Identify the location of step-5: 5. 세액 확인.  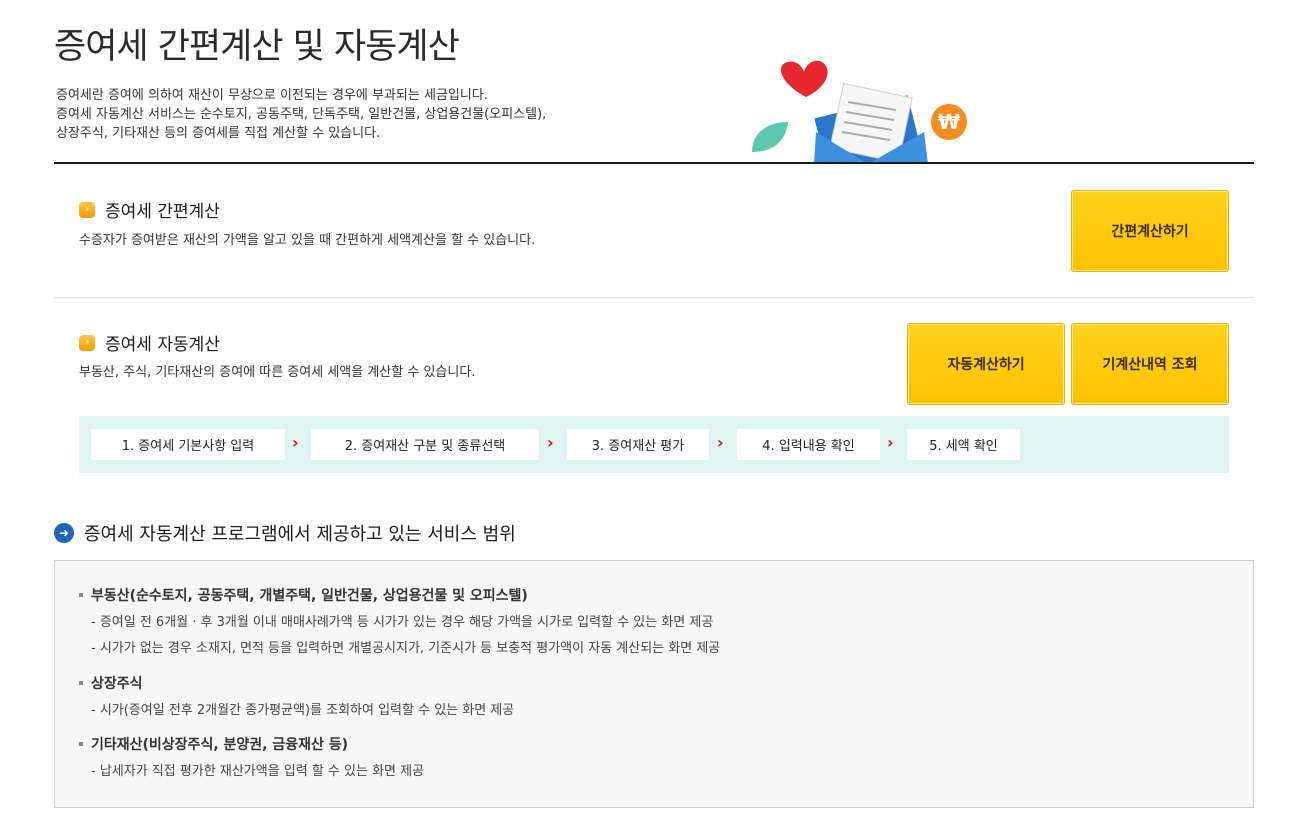
(963, 444).